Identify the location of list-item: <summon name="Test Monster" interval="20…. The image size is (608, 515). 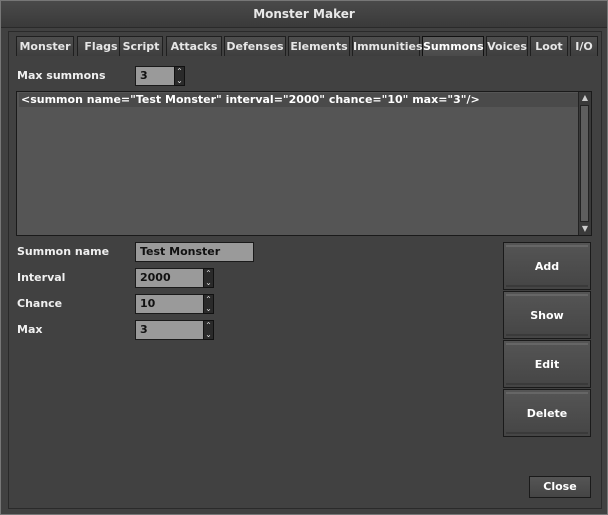
(300, 100).